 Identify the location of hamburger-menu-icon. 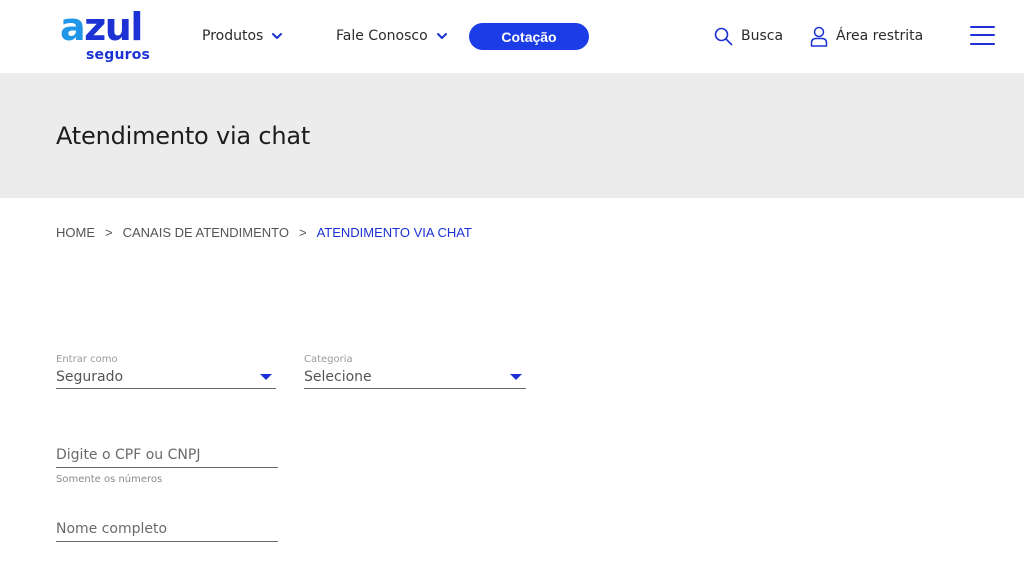
(982, 35).